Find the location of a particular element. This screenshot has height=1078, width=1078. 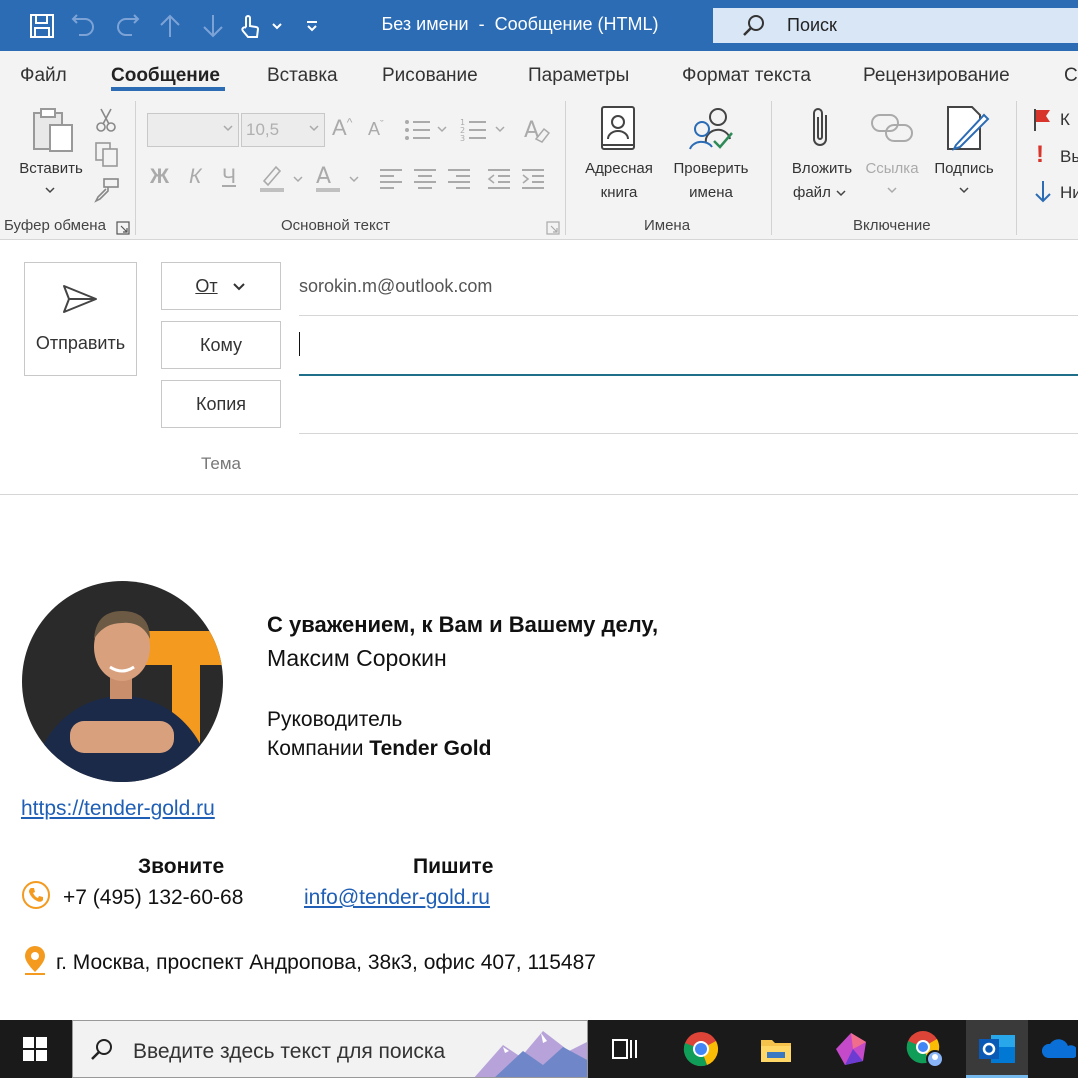

subject-label: Тема is located at coordinates (221, 463).